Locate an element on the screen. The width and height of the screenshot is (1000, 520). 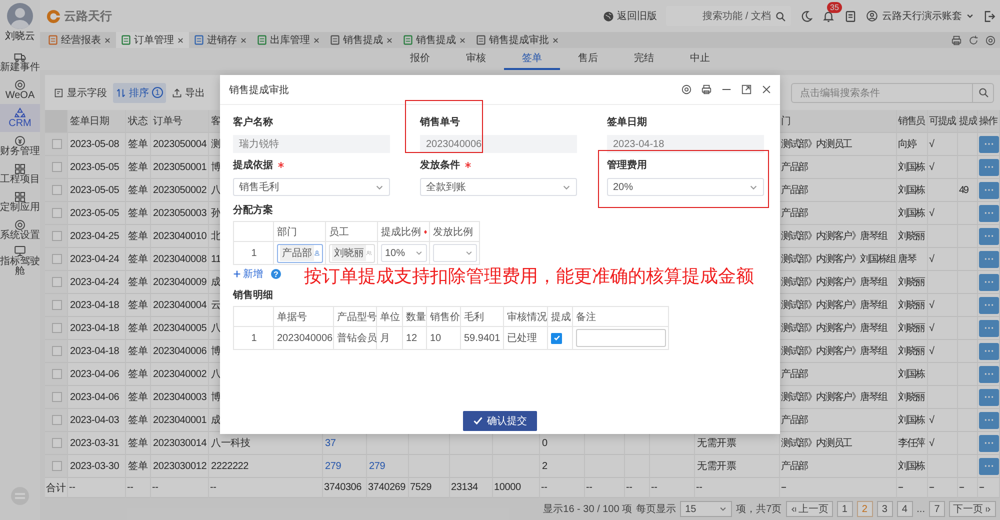
department-picker: 产品部 is located at coordinates (300, 253).